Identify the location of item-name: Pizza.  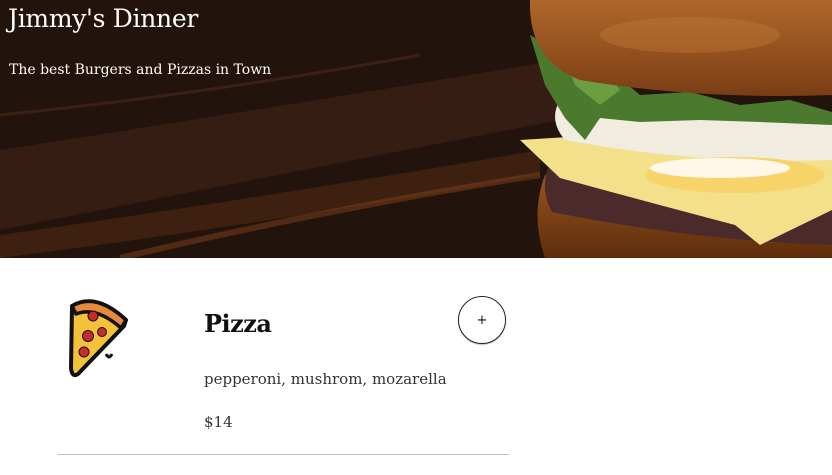
(238, 323).